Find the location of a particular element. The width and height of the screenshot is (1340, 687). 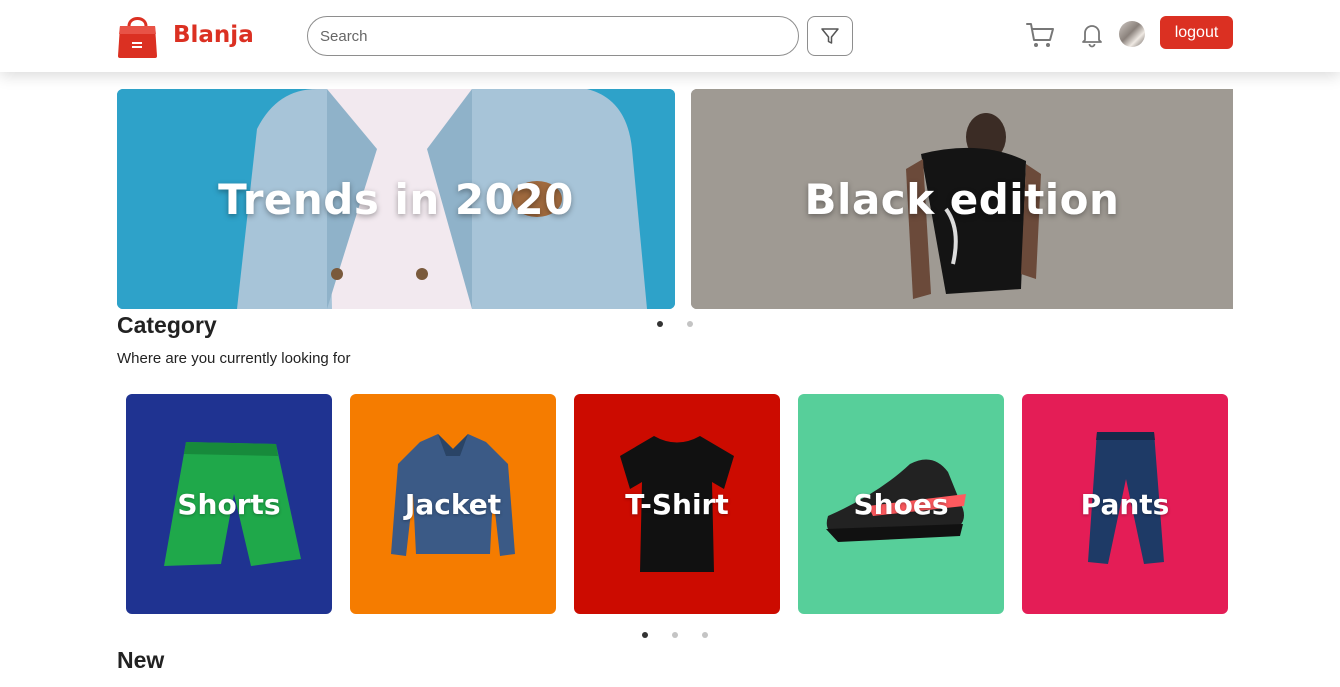

bell-icon is located at coordinates (1092, 35).